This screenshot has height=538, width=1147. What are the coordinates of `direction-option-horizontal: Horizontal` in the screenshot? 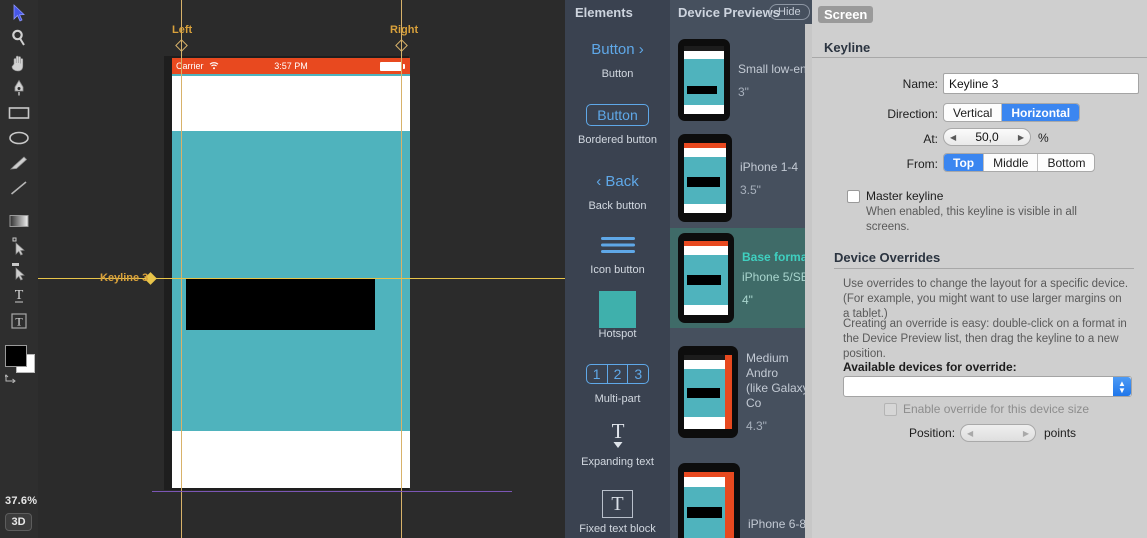 It's located at (1041, 112).